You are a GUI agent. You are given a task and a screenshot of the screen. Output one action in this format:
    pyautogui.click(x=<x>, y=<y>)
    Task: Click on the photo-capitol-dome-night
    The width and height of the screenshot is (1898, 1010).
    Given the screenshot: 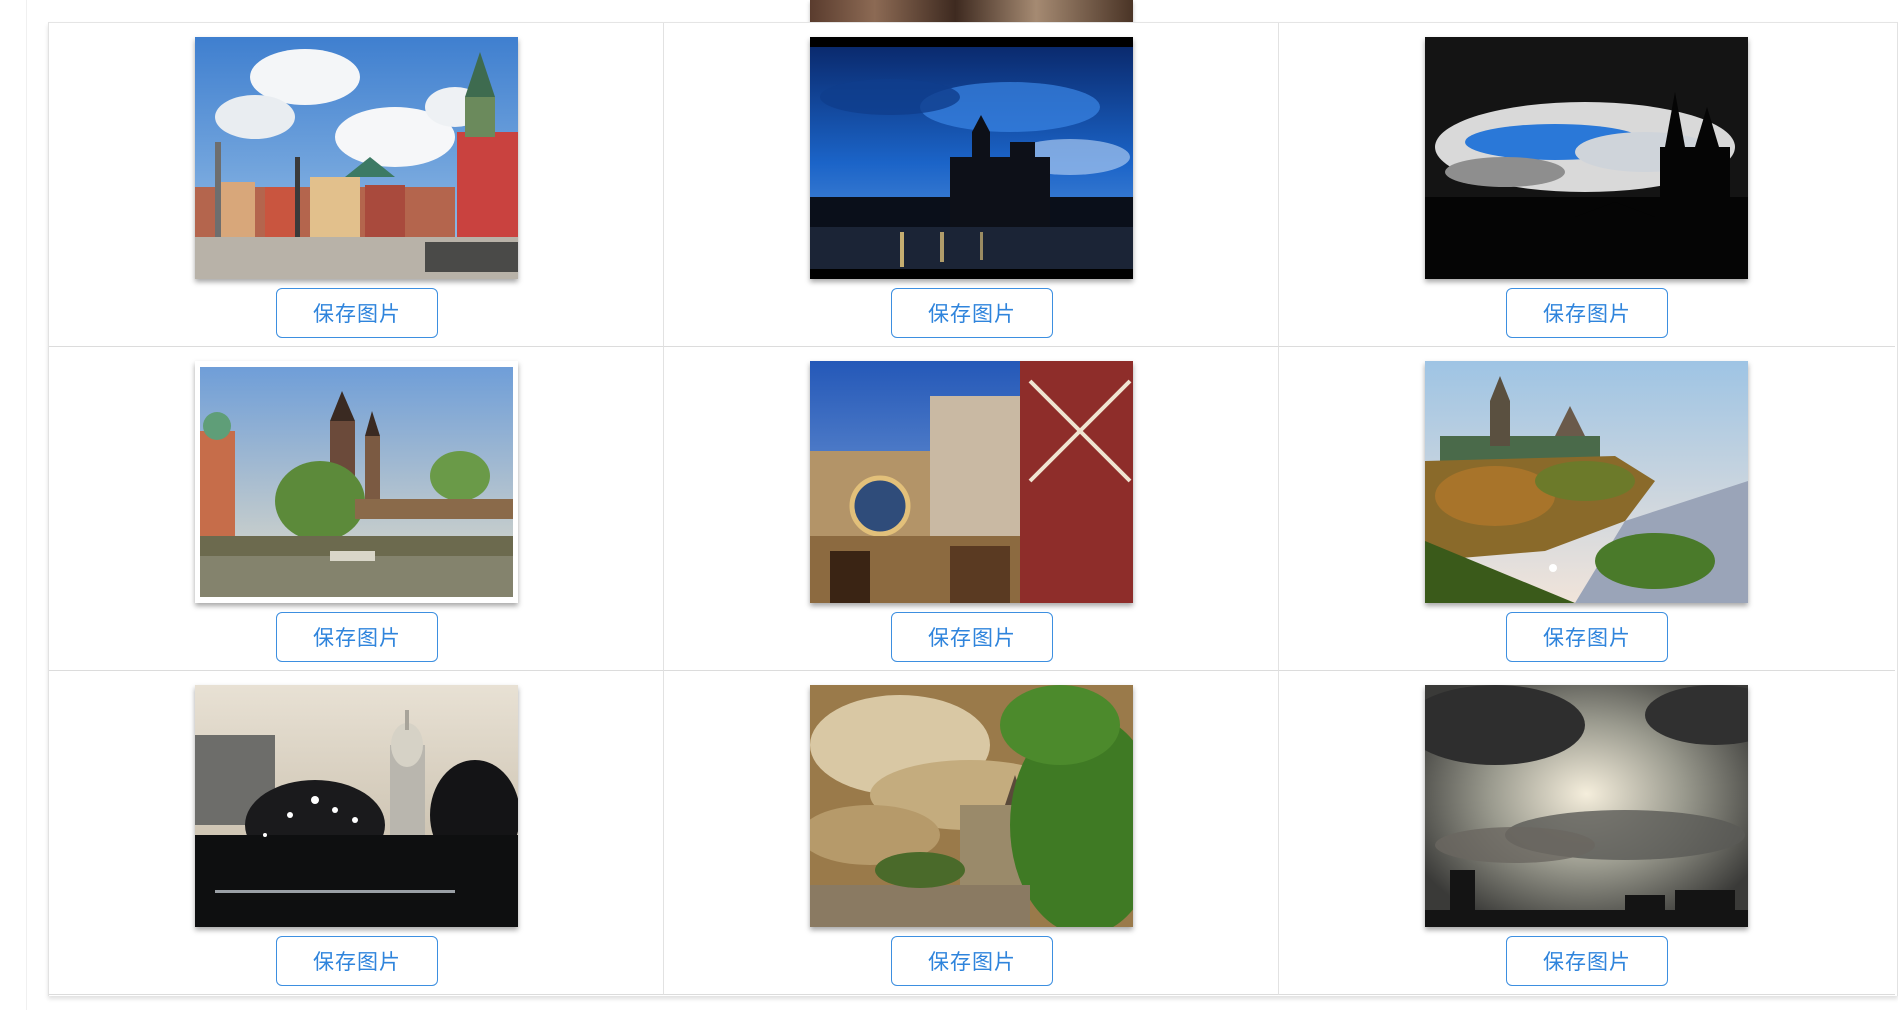 What is the action you would take?
    pyautogui.click(x=356, y=806)
    